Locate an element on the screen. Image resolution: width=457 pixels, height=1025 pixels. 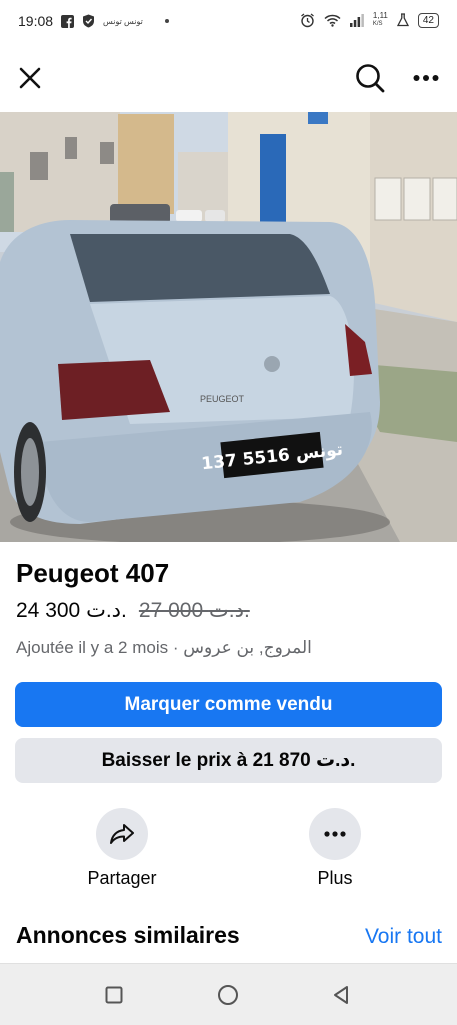
back-triangle-icon is located at coordinates (341, 995).